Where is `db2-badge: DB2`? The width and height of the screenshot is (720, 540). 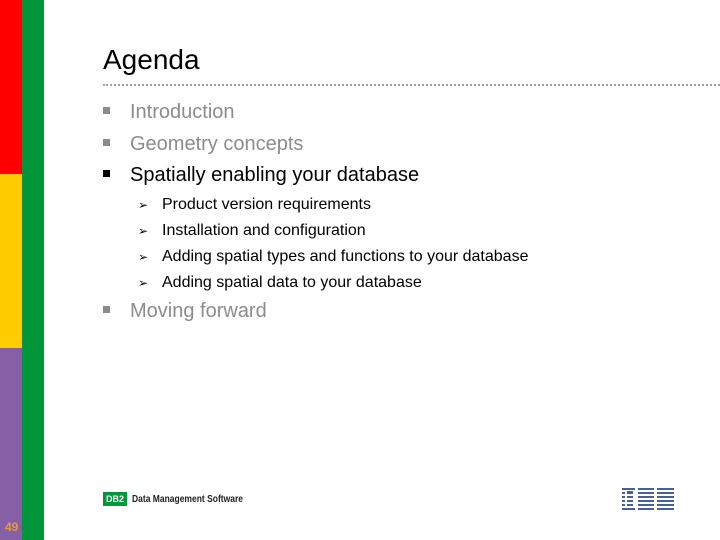 db2-badge: DB2 is located at coordinates (115, 499).